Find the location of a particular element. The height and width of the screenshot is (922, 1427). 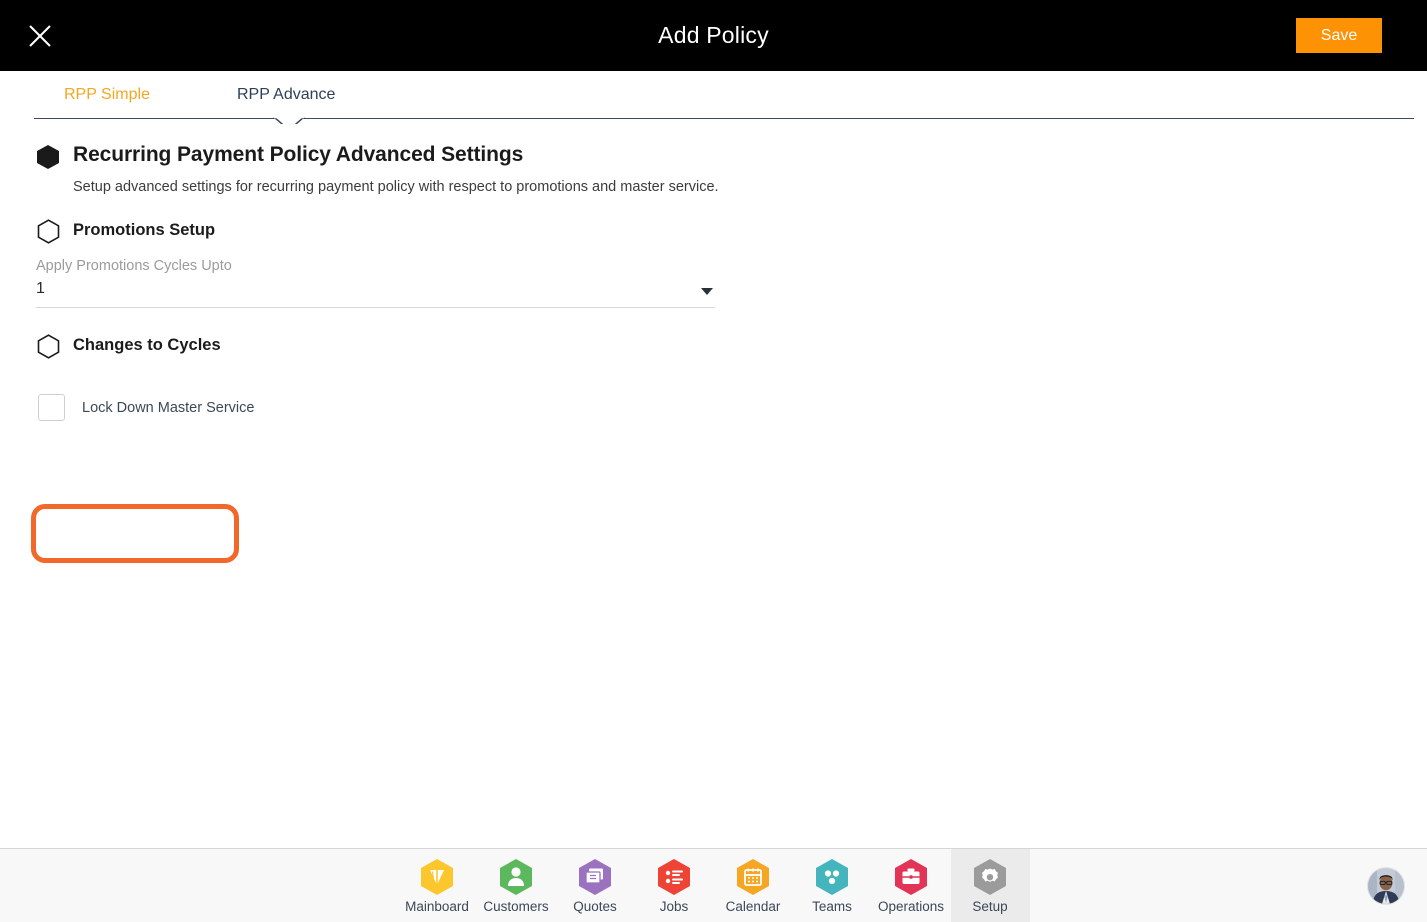

operations-icon is located at coordinates (911, 877).